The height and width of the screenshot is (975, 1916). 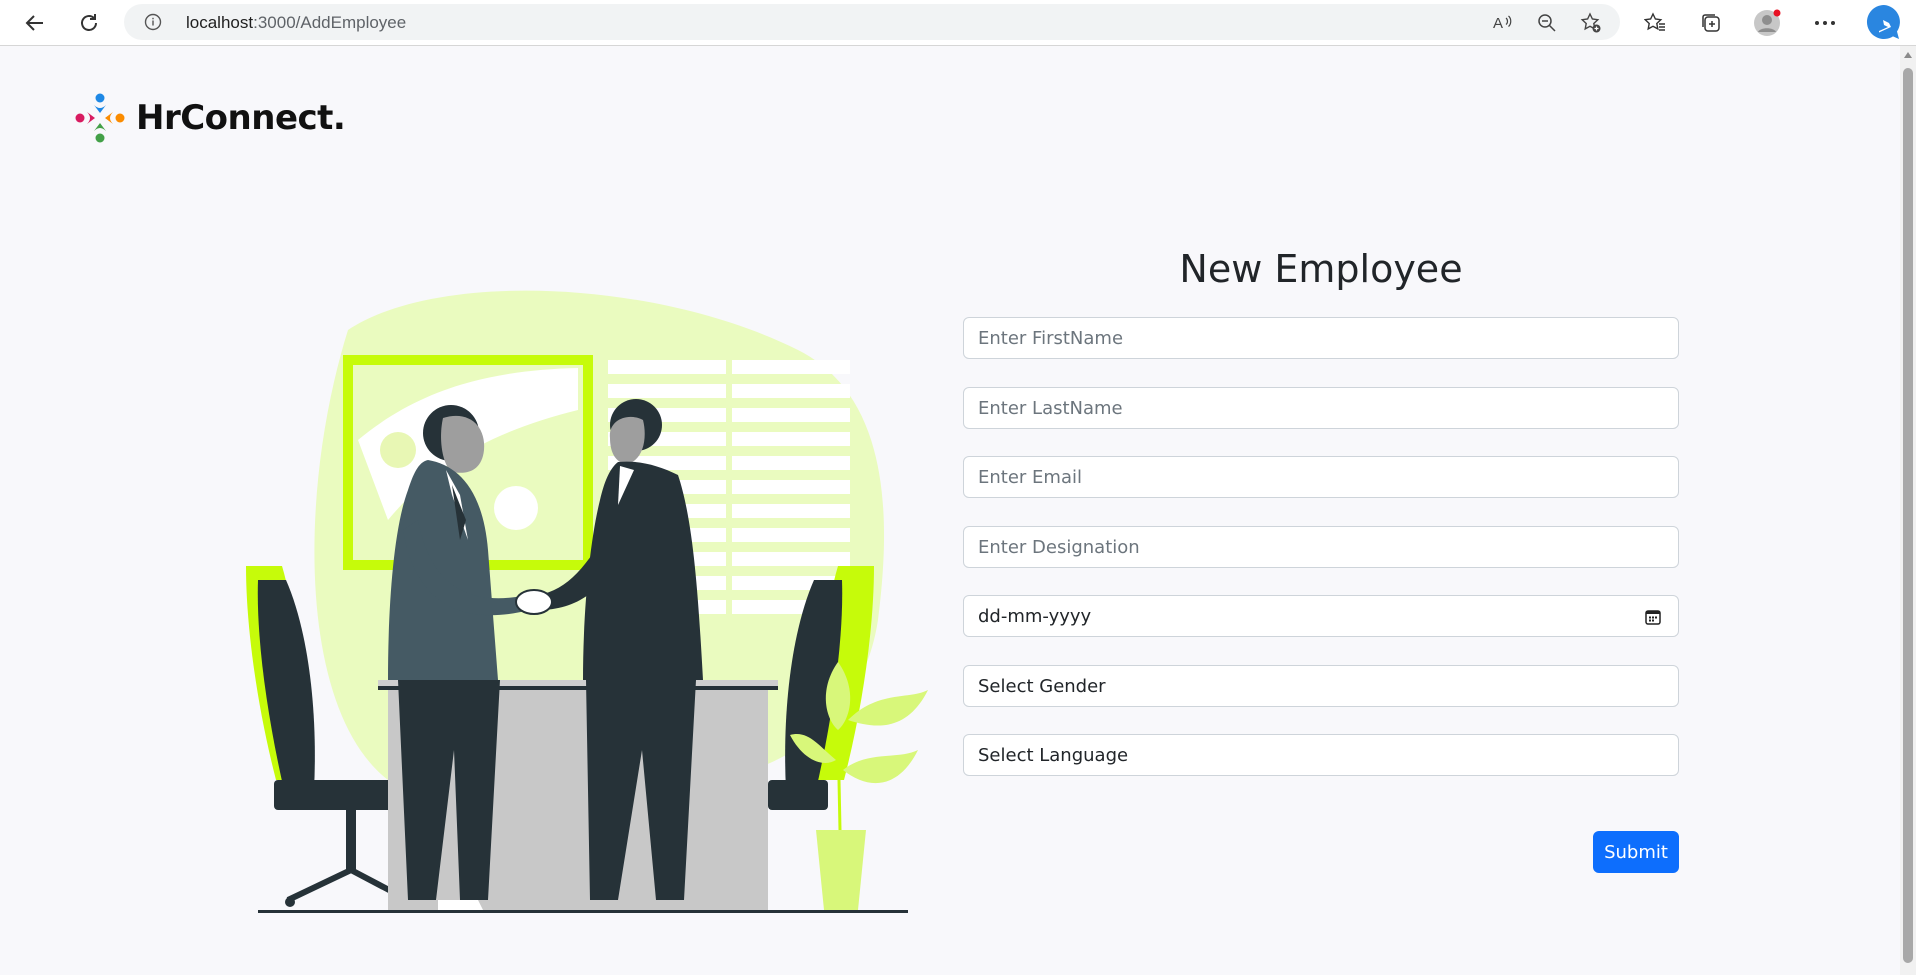 What do you see at coordinates (1908, 55) in the screenshot?
I see `scroll-up-arrow-icon` at bounding box center [1908, 55].